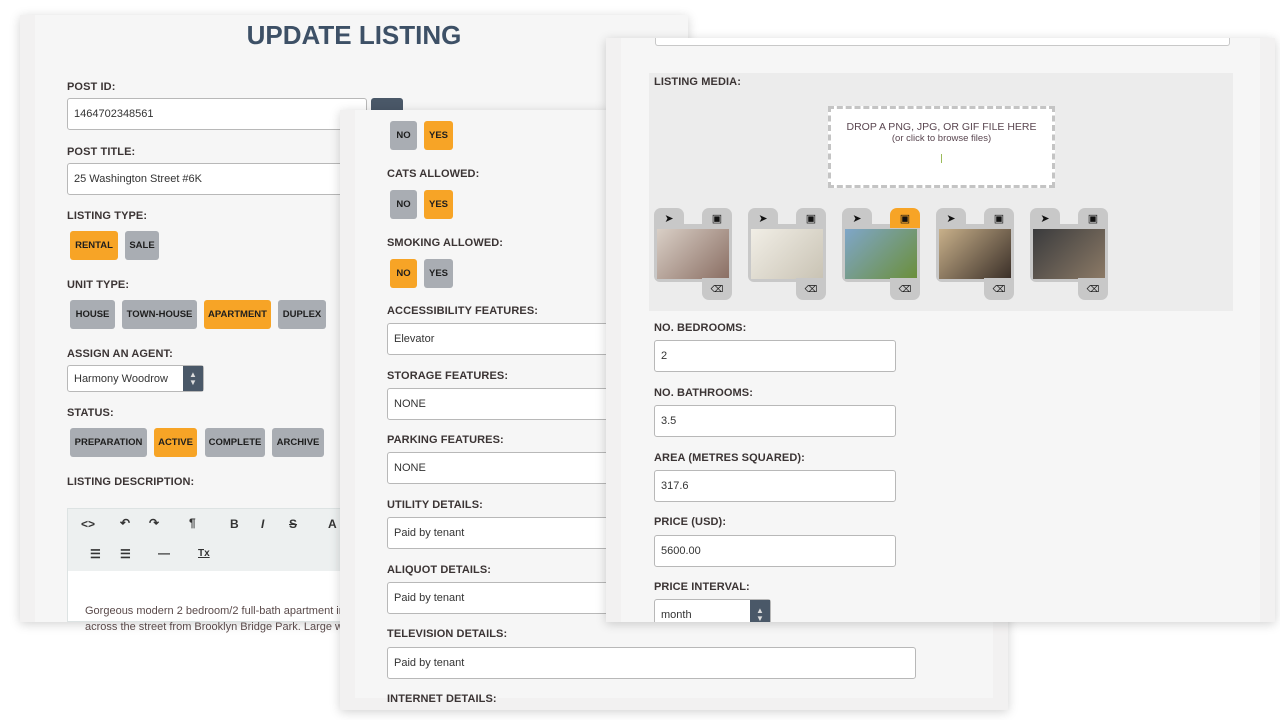 This screenshot has height=720, width=1280. I want to click on agent-select-value: Harmony Woodrow, so click(121, 378).